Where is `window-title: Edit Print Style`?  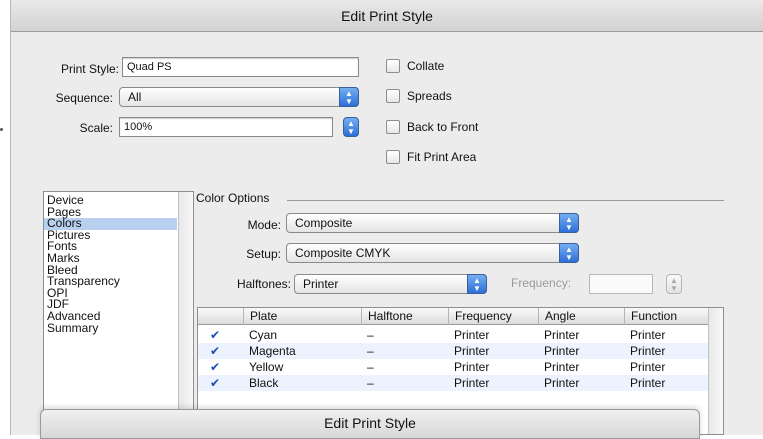 window-title: Edit Print Style is located at coordinates (387, 16).